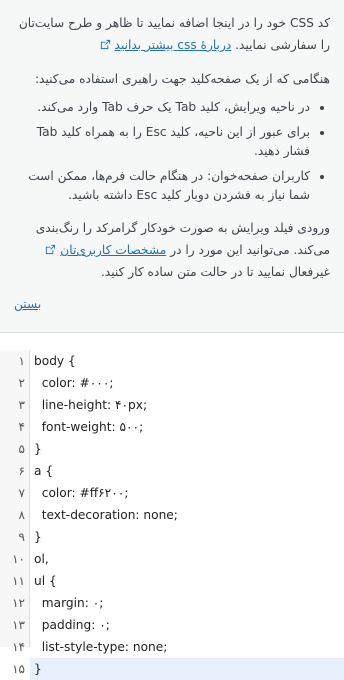  I want to click on line-number: ۱۰, so click(18, 559).